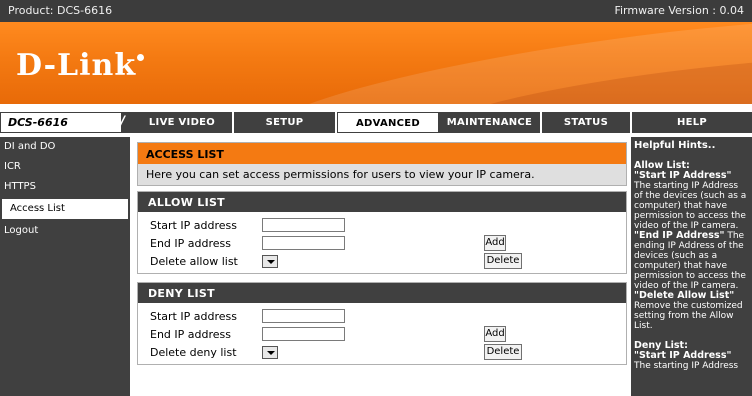  I want to click on model-name: DCS-6616, so click(38, 122).